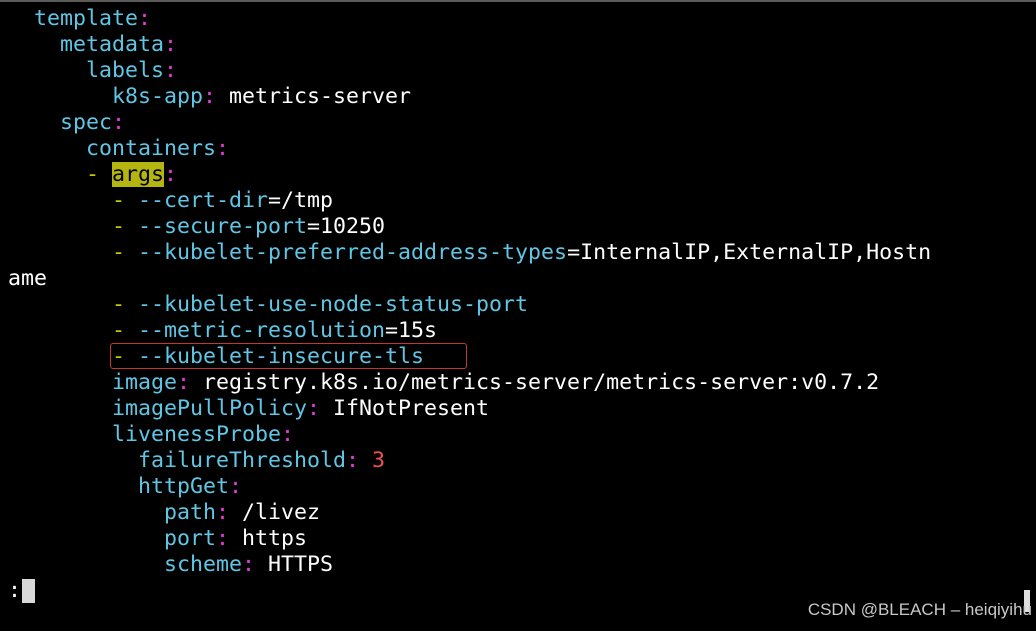  I want to click on window-top-border, so click(518, 1).